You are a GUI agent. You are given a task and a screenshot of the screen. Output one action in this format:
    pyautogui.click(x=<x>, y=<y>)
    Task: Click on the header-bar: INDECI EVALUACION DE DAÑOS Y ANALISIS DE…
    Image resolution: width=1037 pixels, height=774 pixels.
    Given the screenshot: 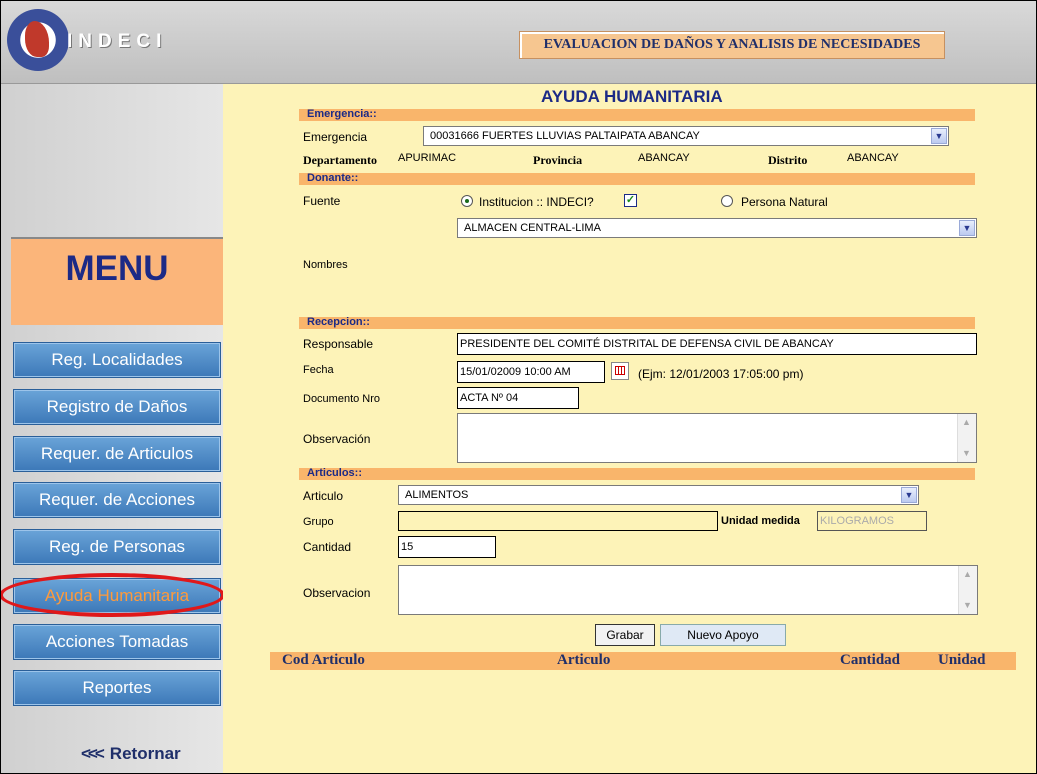 What is the action you would take?
    pyautogui.click(x=518, y=42)
    